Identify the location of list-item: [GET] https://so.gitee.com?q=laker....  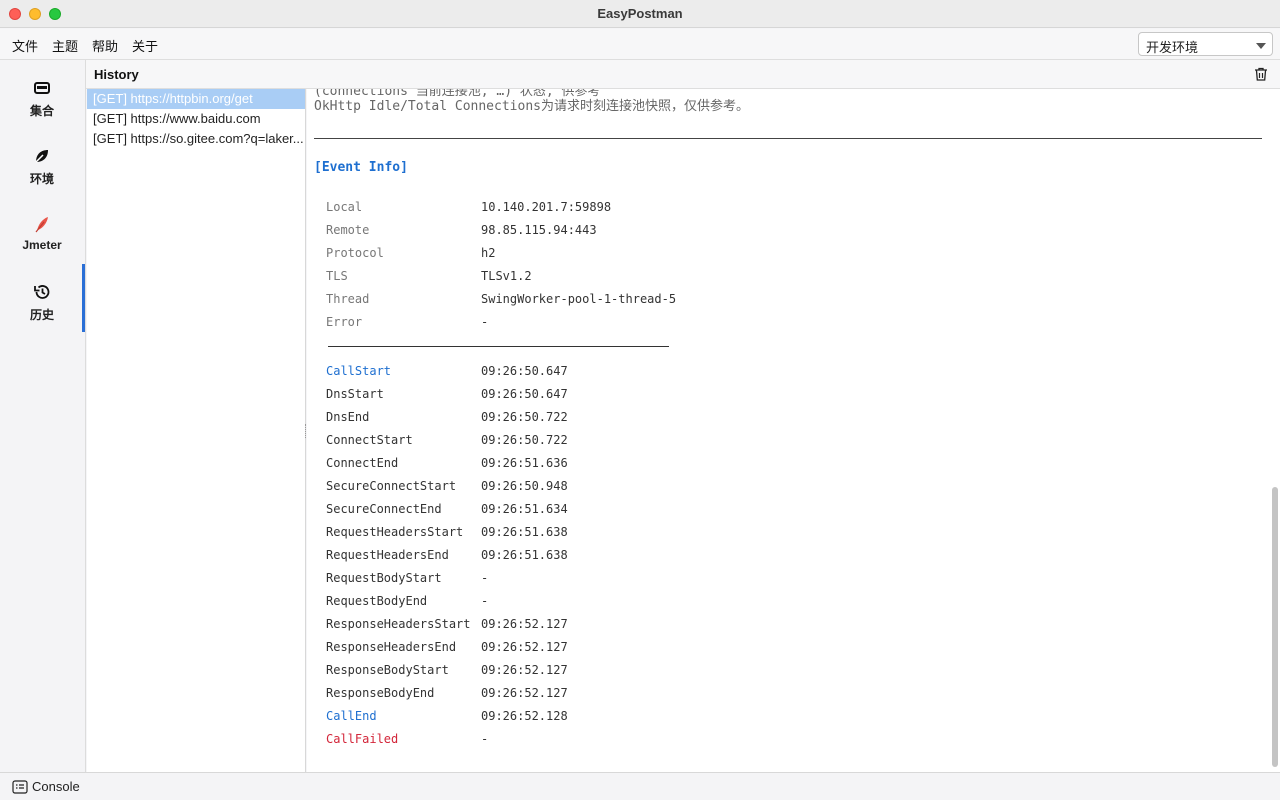
(196, 139).